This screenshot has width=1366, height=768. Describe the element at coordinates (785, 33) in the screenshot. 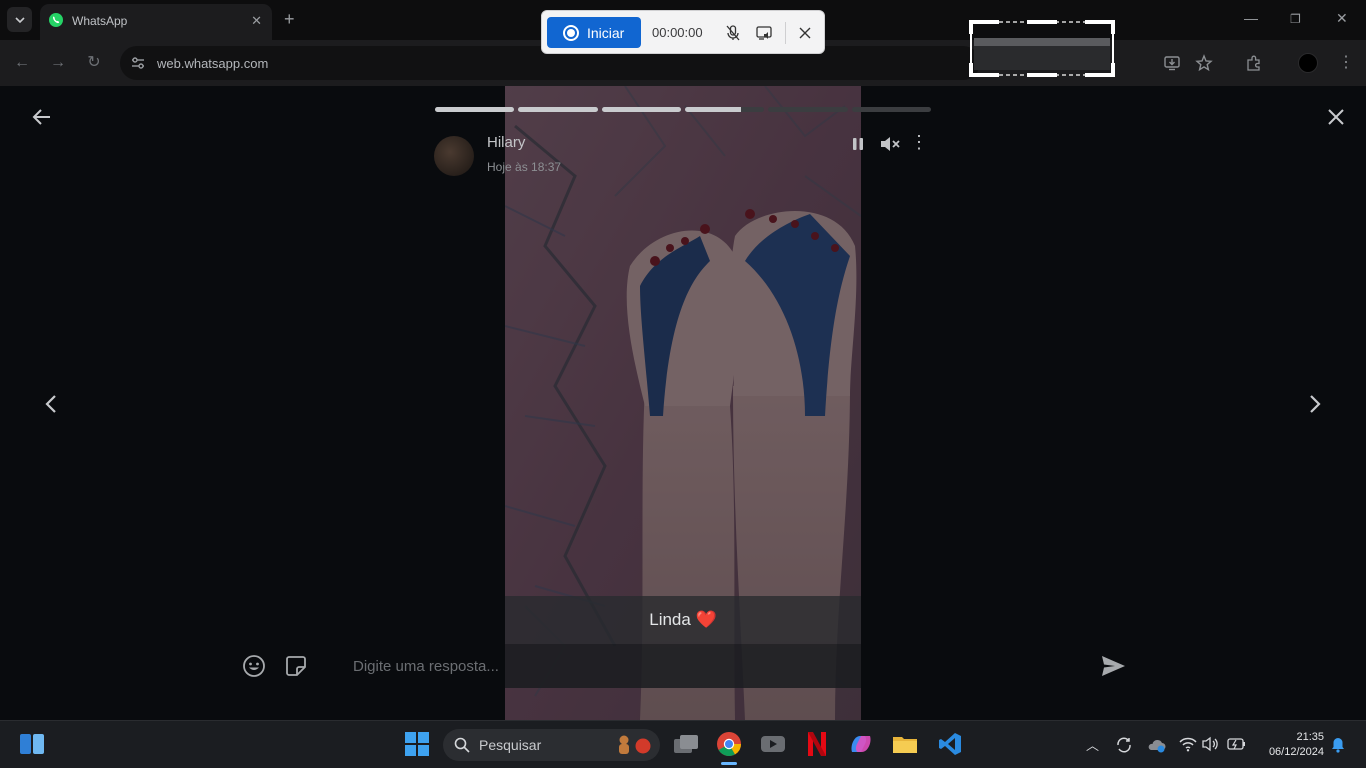

I see `recorder-divider` at that location.